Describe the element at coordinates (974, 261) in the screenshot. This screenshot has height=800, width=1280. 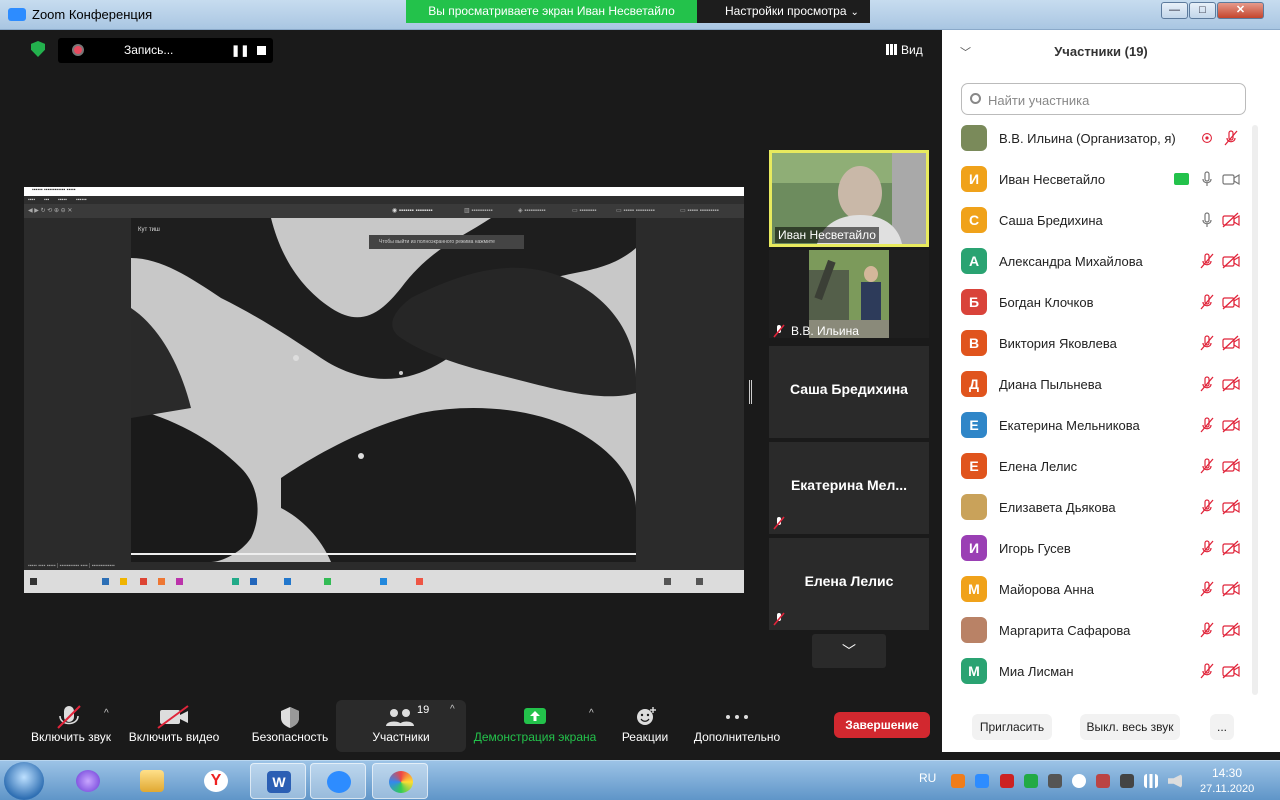
I see `participant-avatar: А` at that location.